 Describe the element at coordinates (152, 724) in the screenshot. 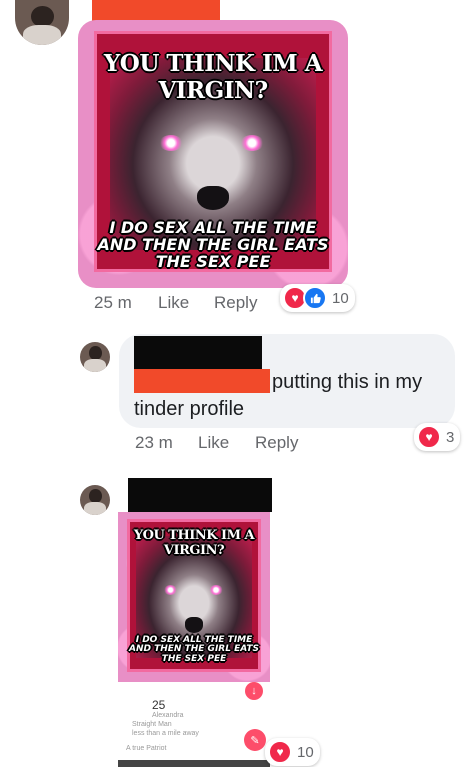

I see `tinder-detail: Straight Man` at that location.